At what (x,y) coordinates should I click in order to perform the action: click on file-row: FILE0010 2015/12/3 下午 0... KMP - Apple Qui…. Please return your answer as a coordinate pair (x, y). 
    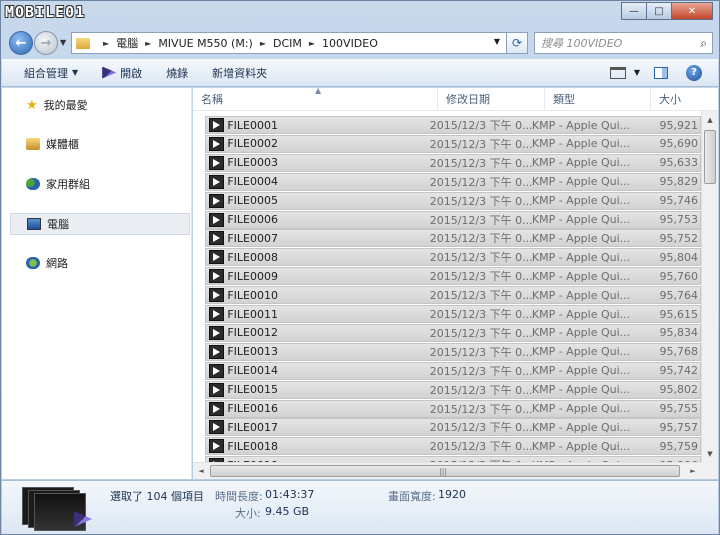
    Looking at the image, I should click on (453, 295).